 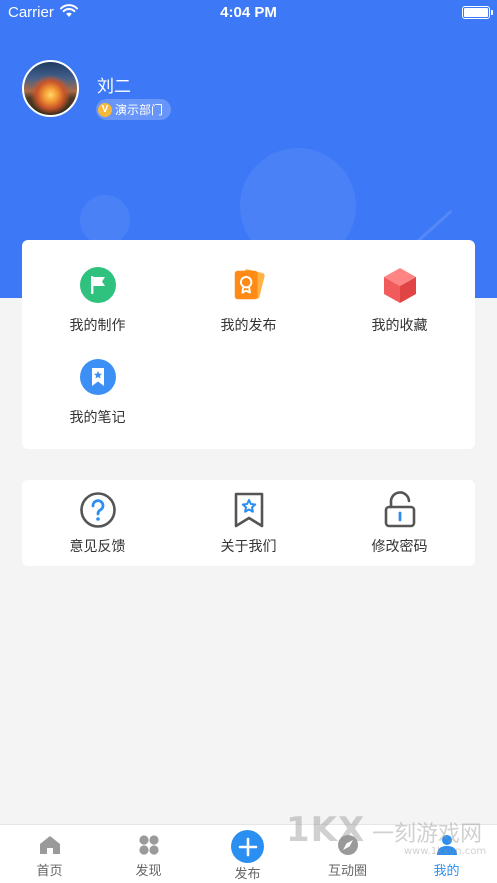 I want to click on menu-item-label: 我的笔记, so click(x=97, y=418).